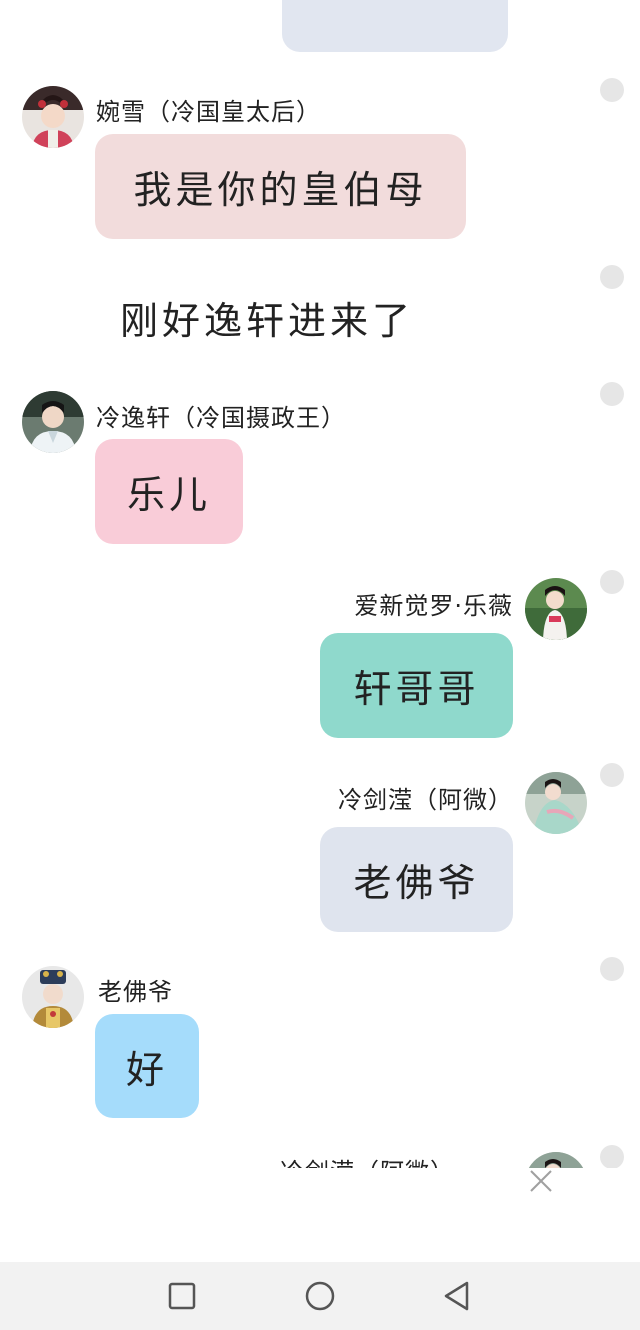  What do you see at coordinates (541, 1181) in the screenshot?
I see `close-icon` at bounding box center [541, 1181].